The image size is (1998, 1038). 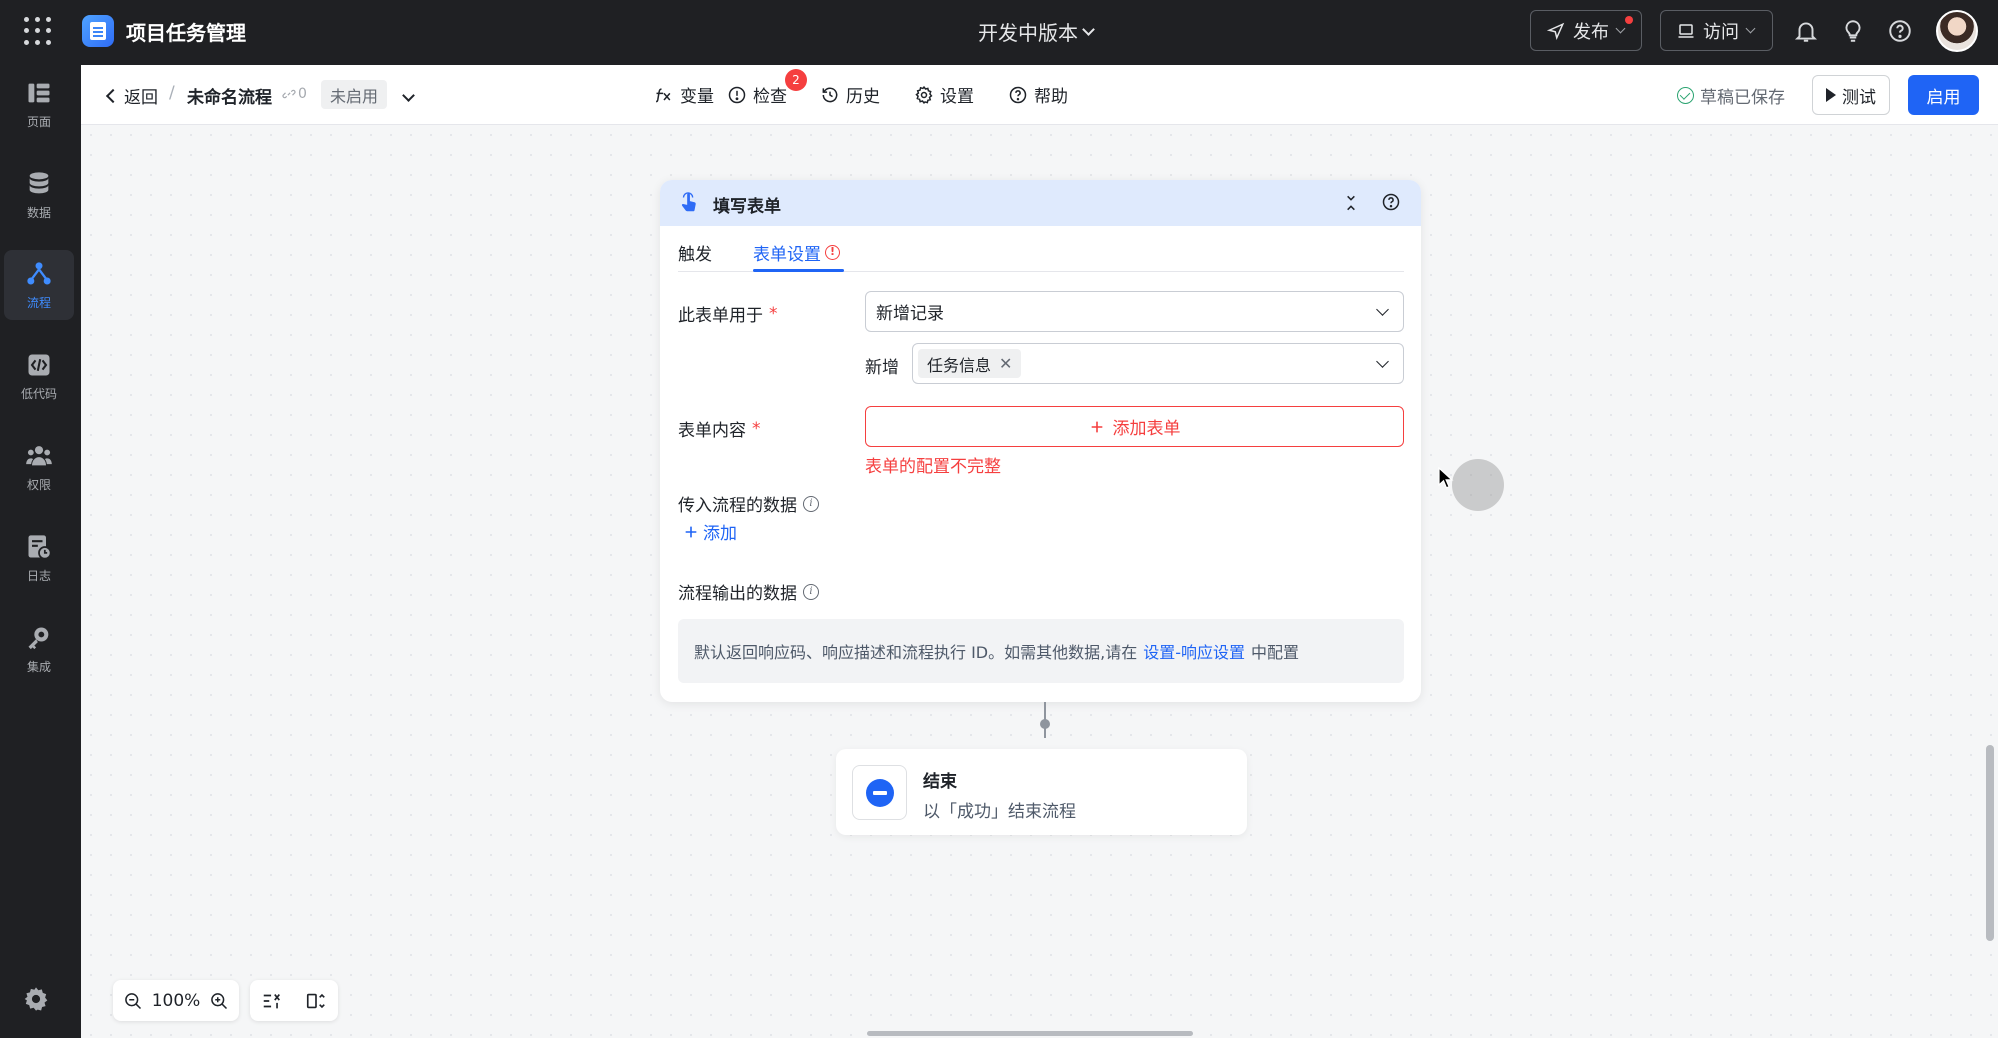 What do you see at coordinates (1134, 311) in the screenshot?
I see `used-for-select: 新增记录` at bounding box center [1134, 311].